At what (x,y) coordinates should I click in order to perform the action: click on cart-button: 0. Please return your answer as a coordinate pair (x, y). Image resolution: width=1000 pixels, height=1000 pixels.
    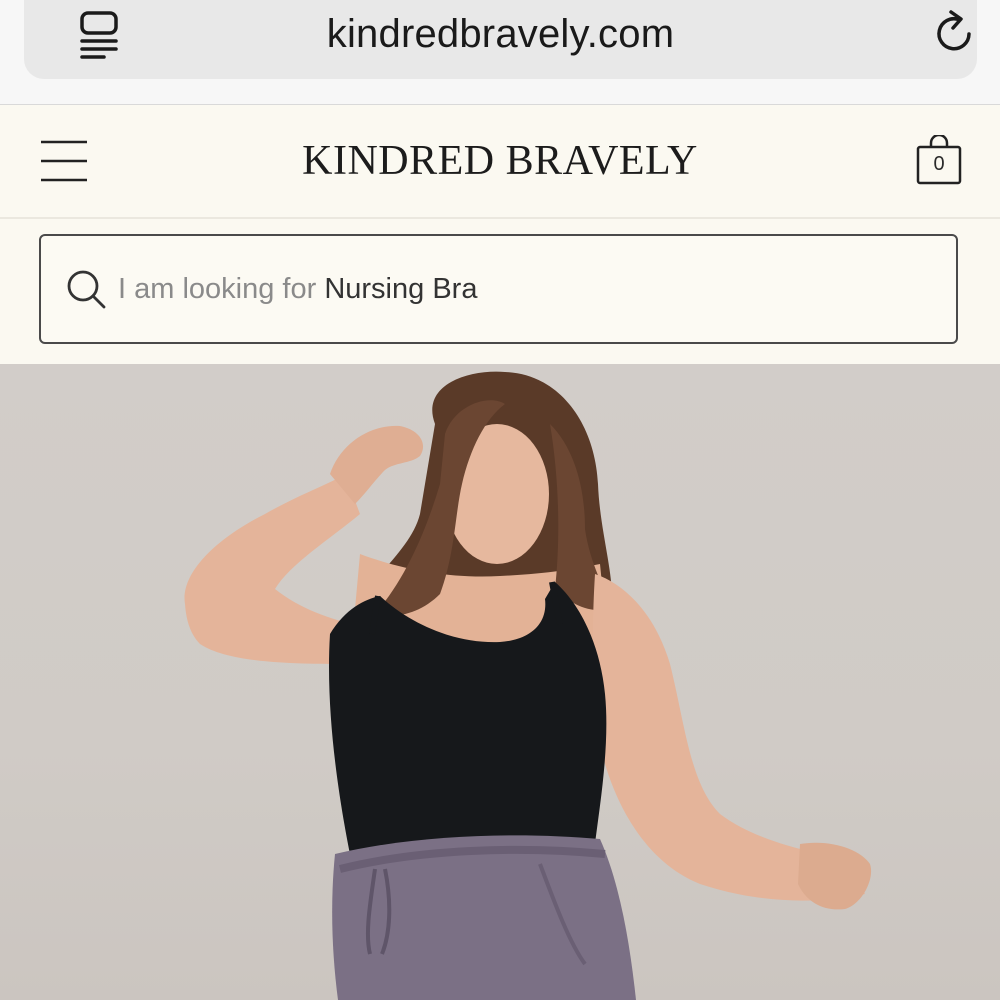
    Looking at the image, I should click on (939, 160).